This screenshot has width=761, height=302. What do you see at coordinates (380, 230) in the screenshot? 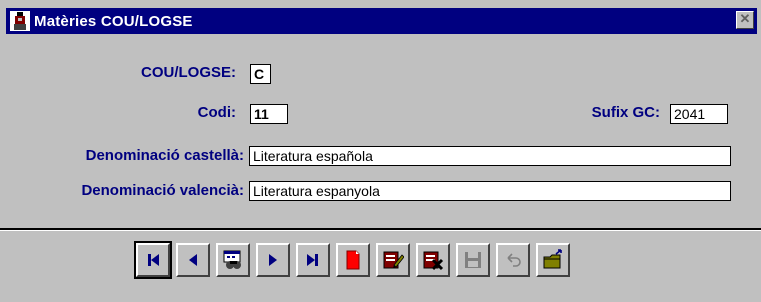
I see `separator-highlight` at bounding box center [380, 230].